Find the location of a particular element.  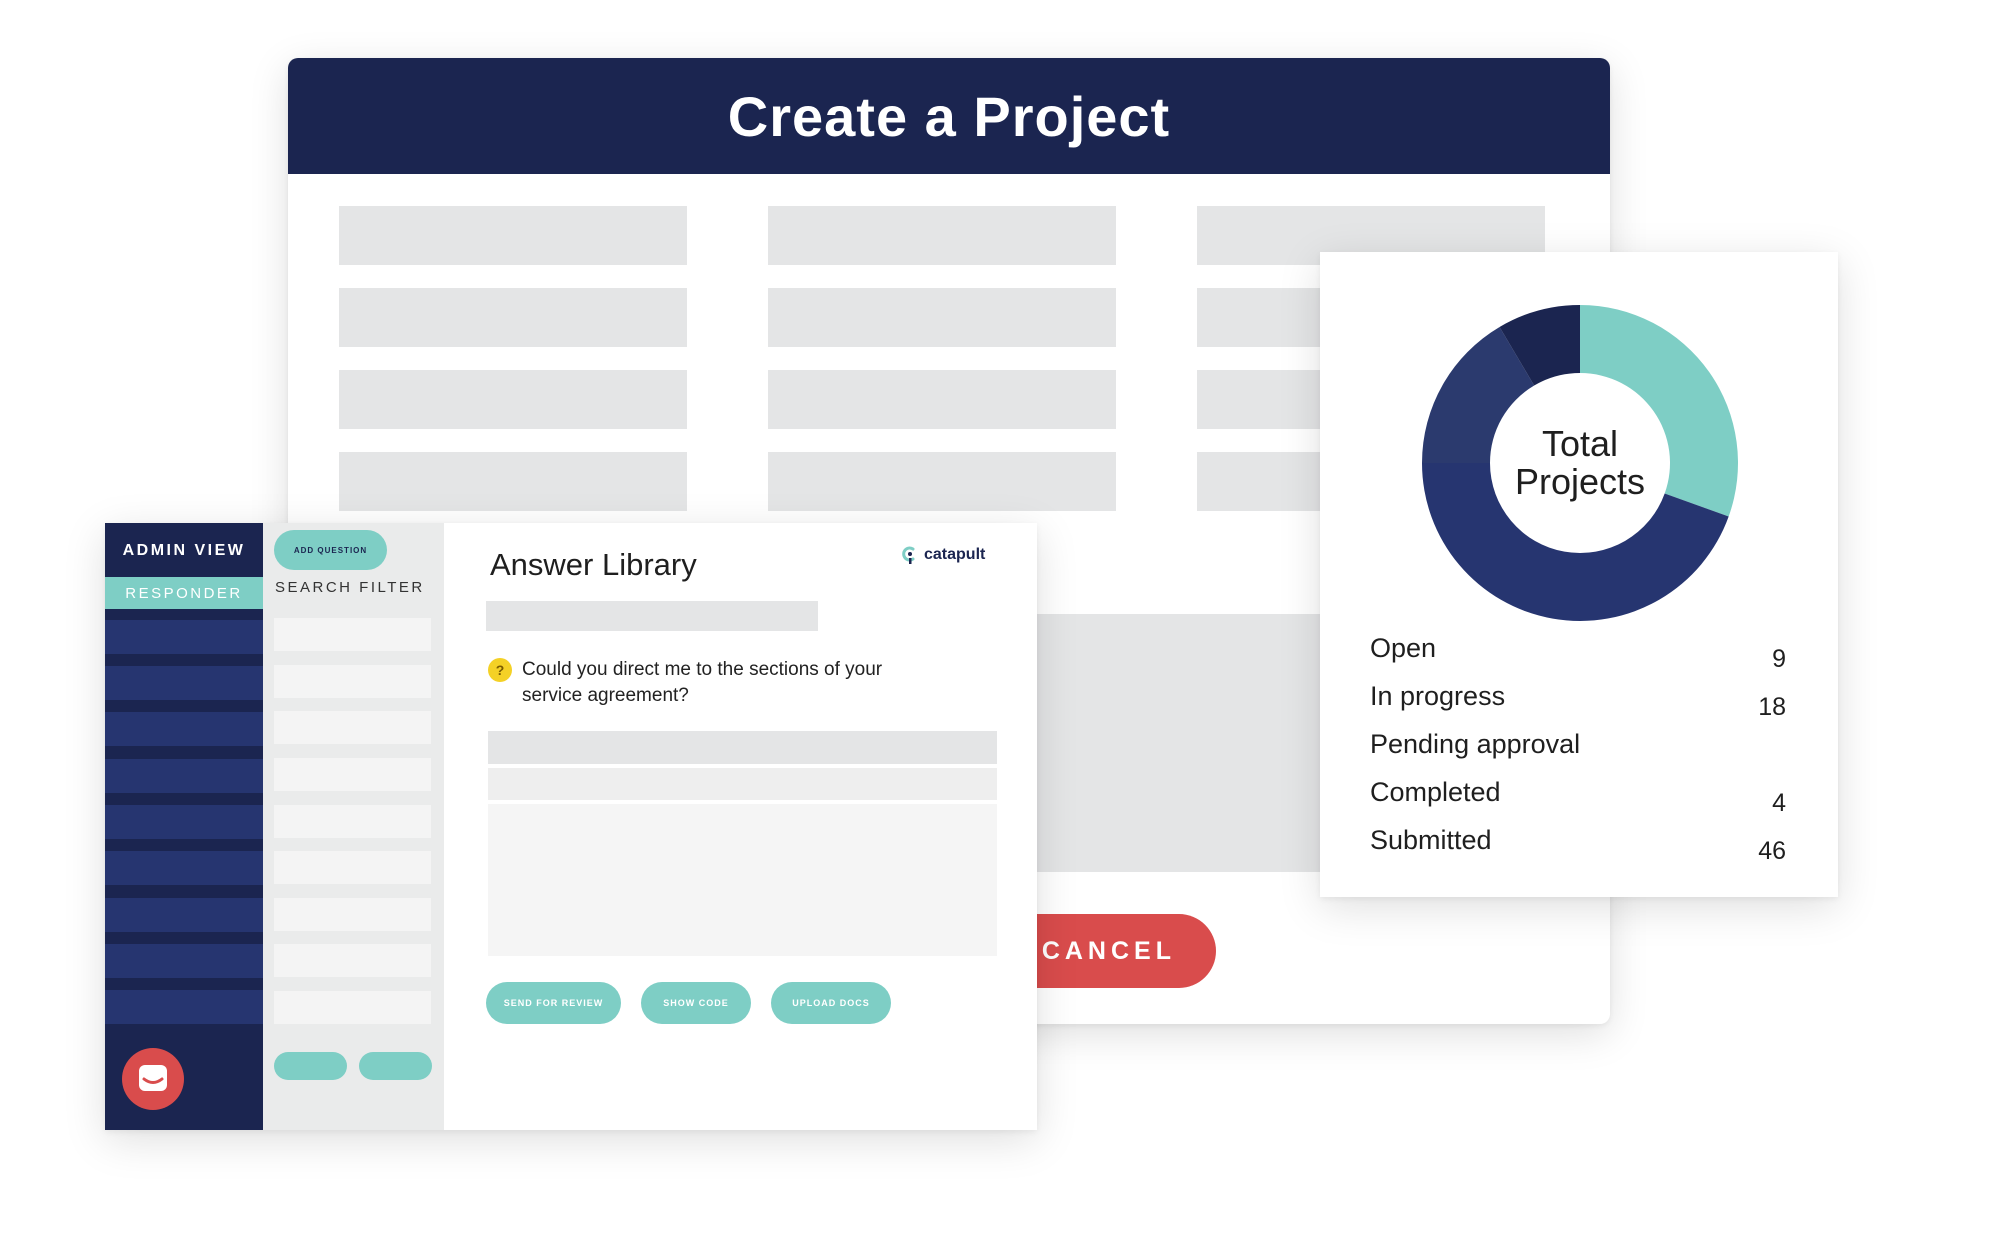

page-title: Create a Project is located at coordinates (949, 116).